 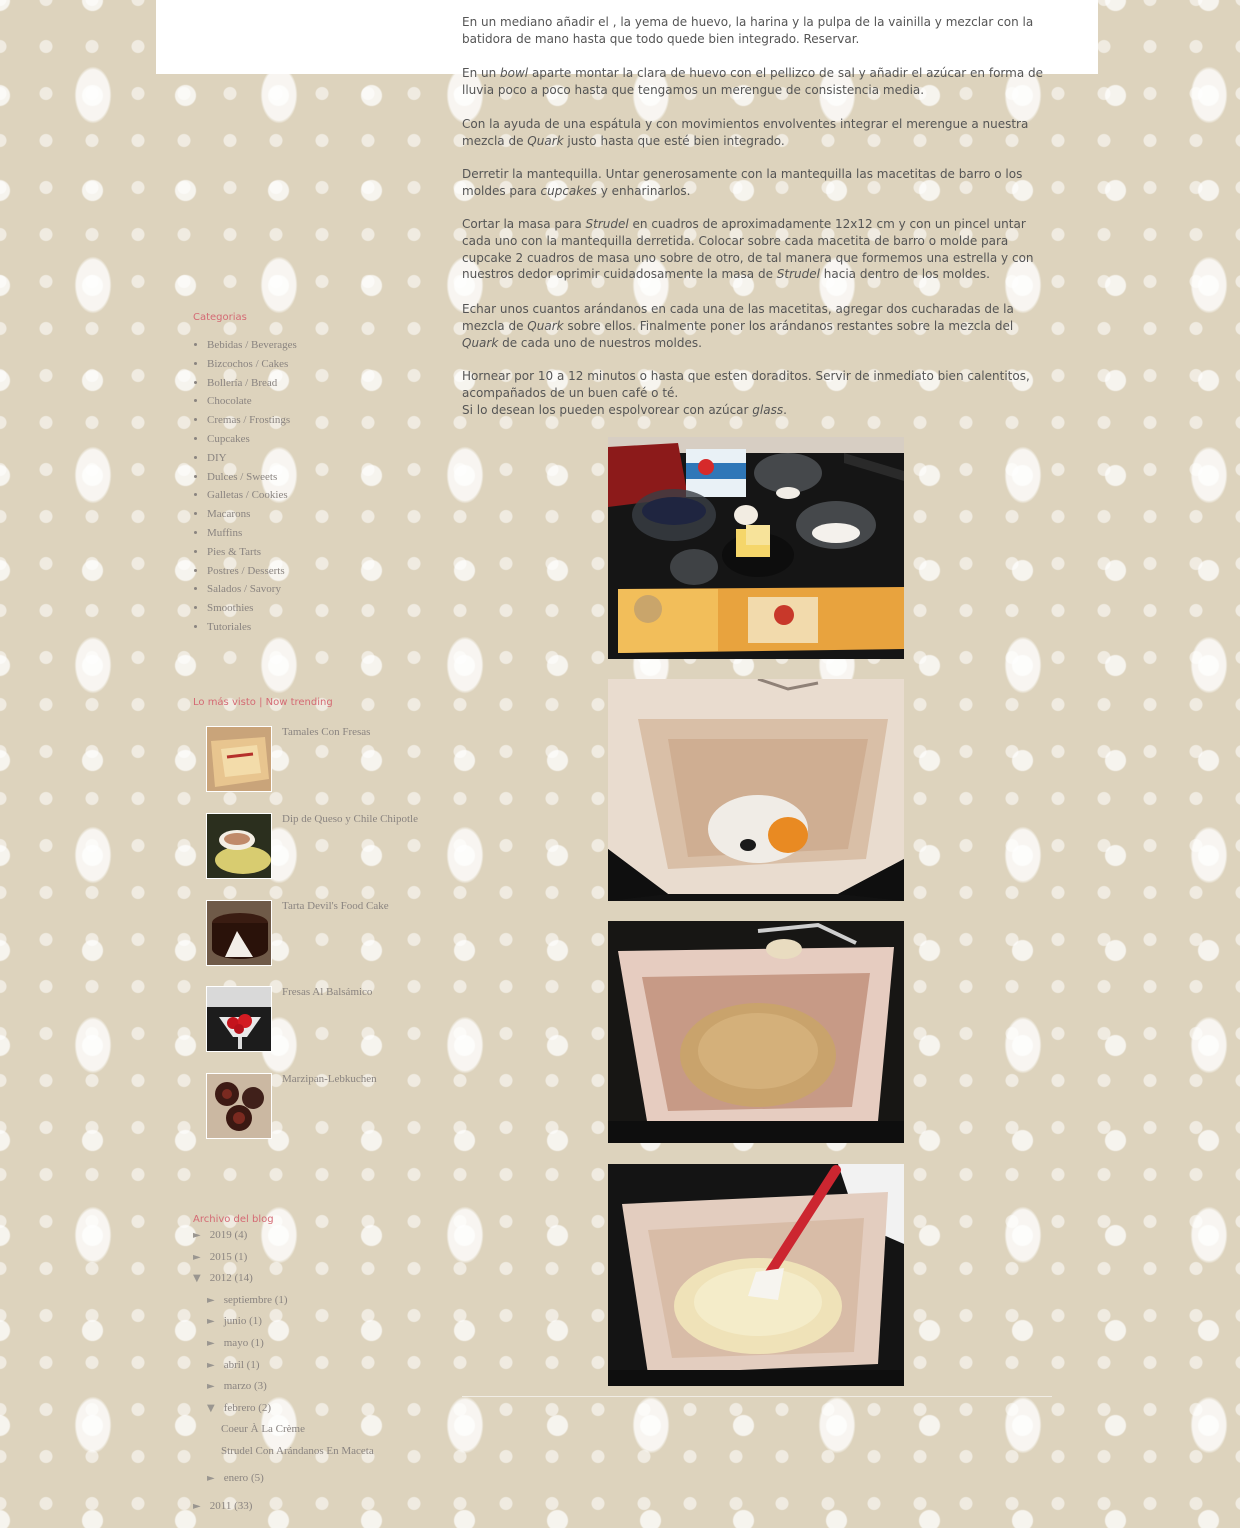 What do you see at coordinates (318, 1481) in the screenshot?
I see `archive-month-jan: ► enero (5)` at bounding box center [318, 1481].